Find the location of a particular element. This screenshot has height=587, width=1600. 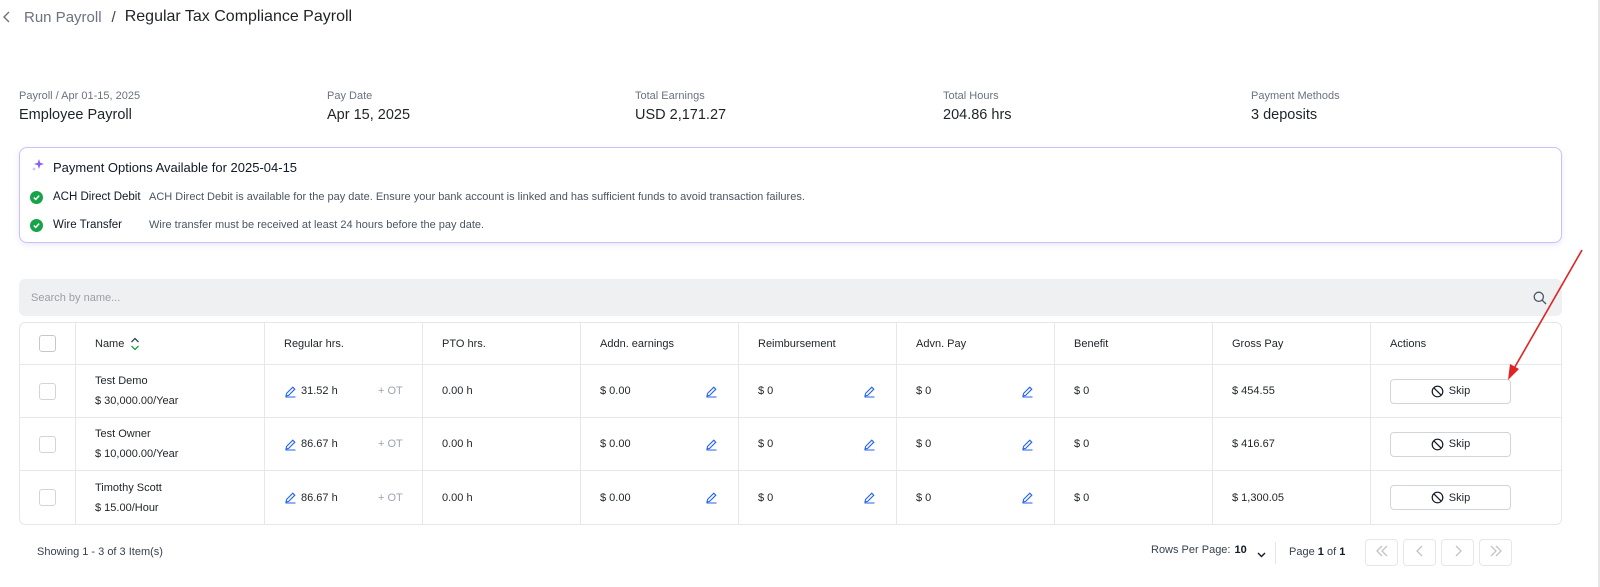

summary-payment-methods: Payment Methods 3 deposits is located at coordinates (1405, 106).